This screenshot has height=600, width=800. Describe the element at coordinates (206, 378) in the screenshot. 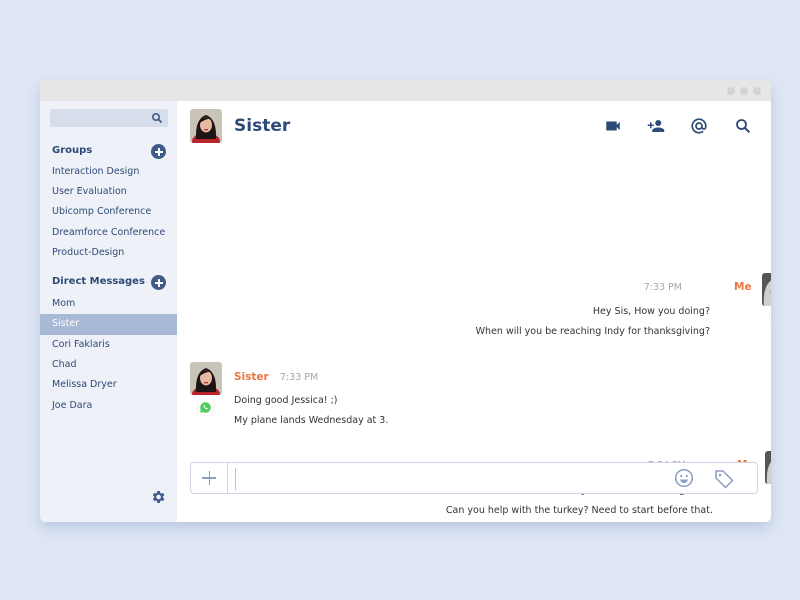

I see `sister-avatar` at that location.